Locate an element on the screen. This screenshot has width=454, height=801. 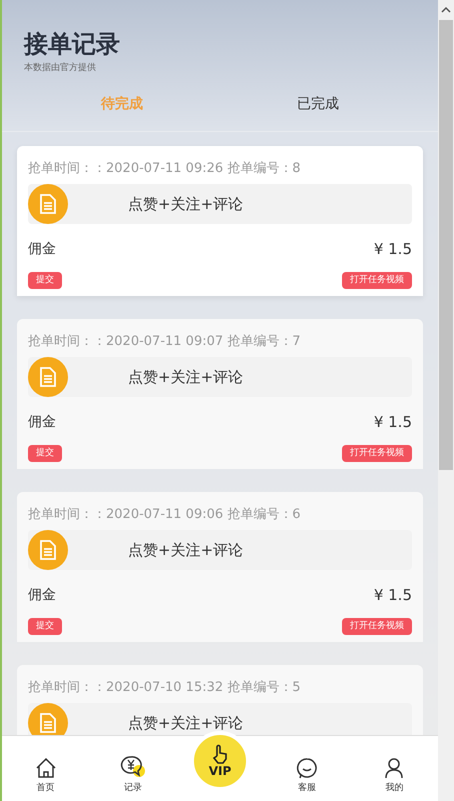
person-icon is located at coordinates (394, 767).